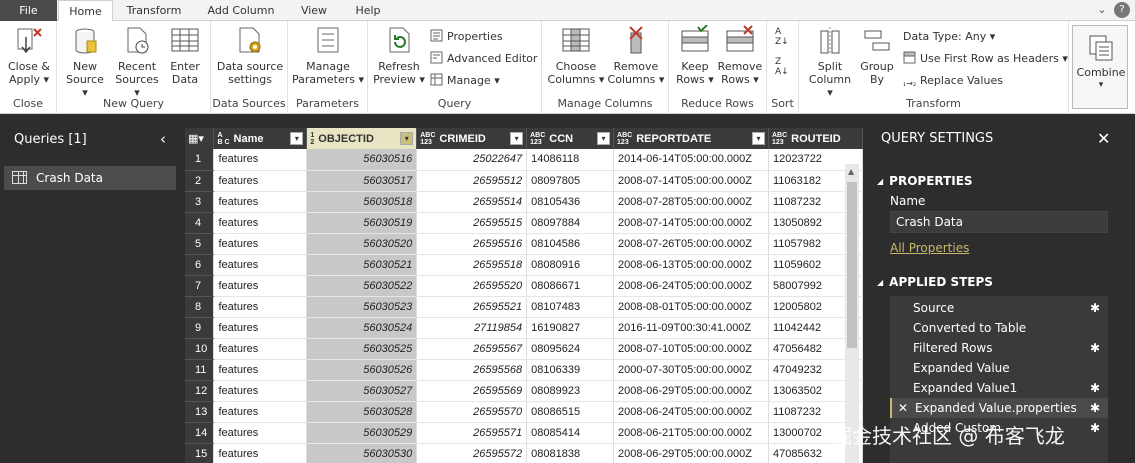 This screenshot has width=1135, height=463. What do you see at coordinates (362, 370) in the screenshot?
I see `cell-objectid: 56030526` at bounding box center [362, 370].